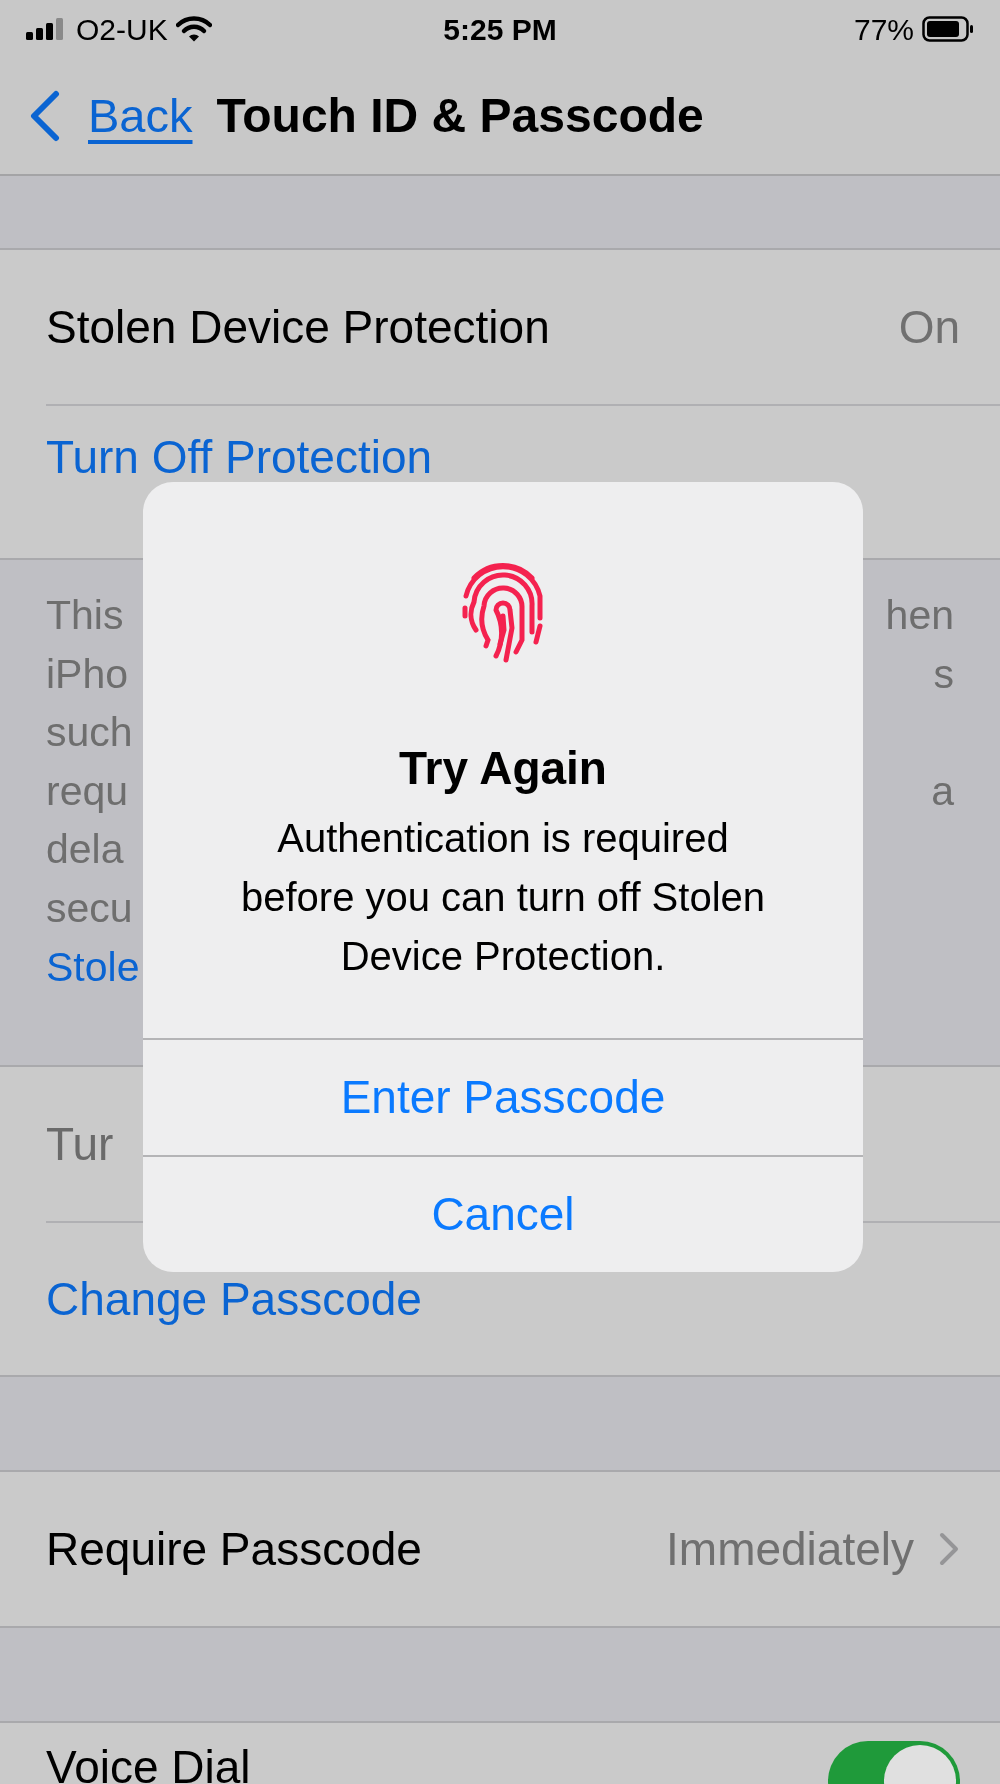 The image size is (1000, 1784). Describe the element at coordinates (80, 1144) in the screenshot. I see `settings-label: Tur` at that location.